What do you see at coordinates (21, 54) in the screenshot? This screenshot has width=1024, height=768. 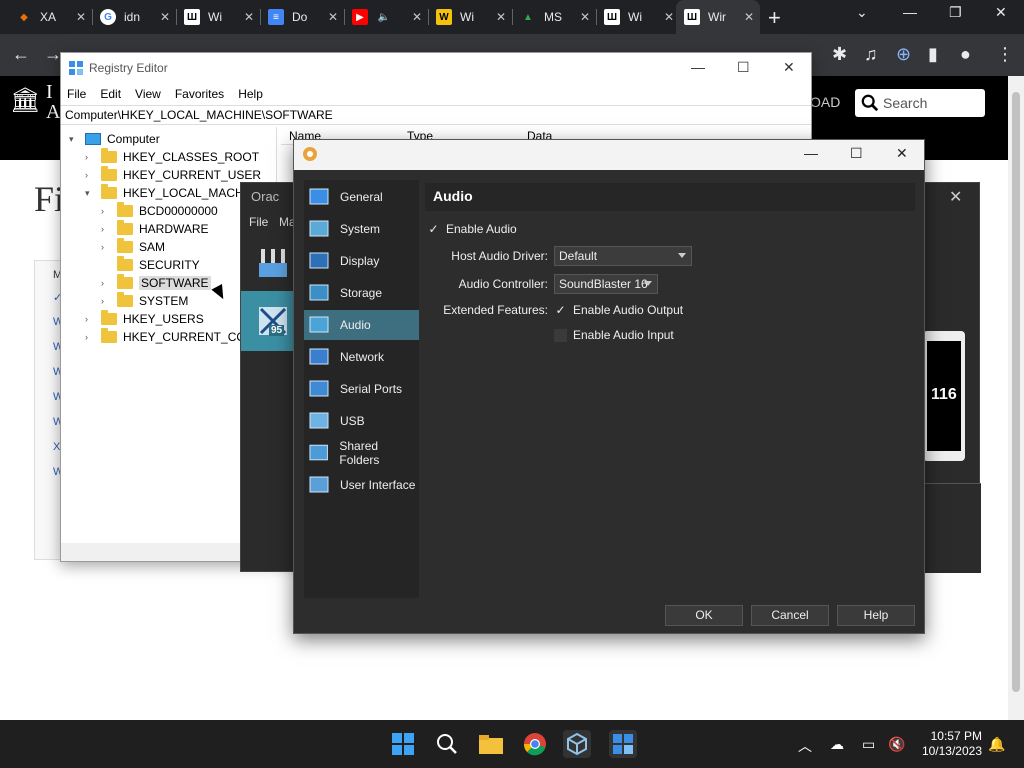 I see `back-arrow-icon: ←` at bounding box center [21, 54].